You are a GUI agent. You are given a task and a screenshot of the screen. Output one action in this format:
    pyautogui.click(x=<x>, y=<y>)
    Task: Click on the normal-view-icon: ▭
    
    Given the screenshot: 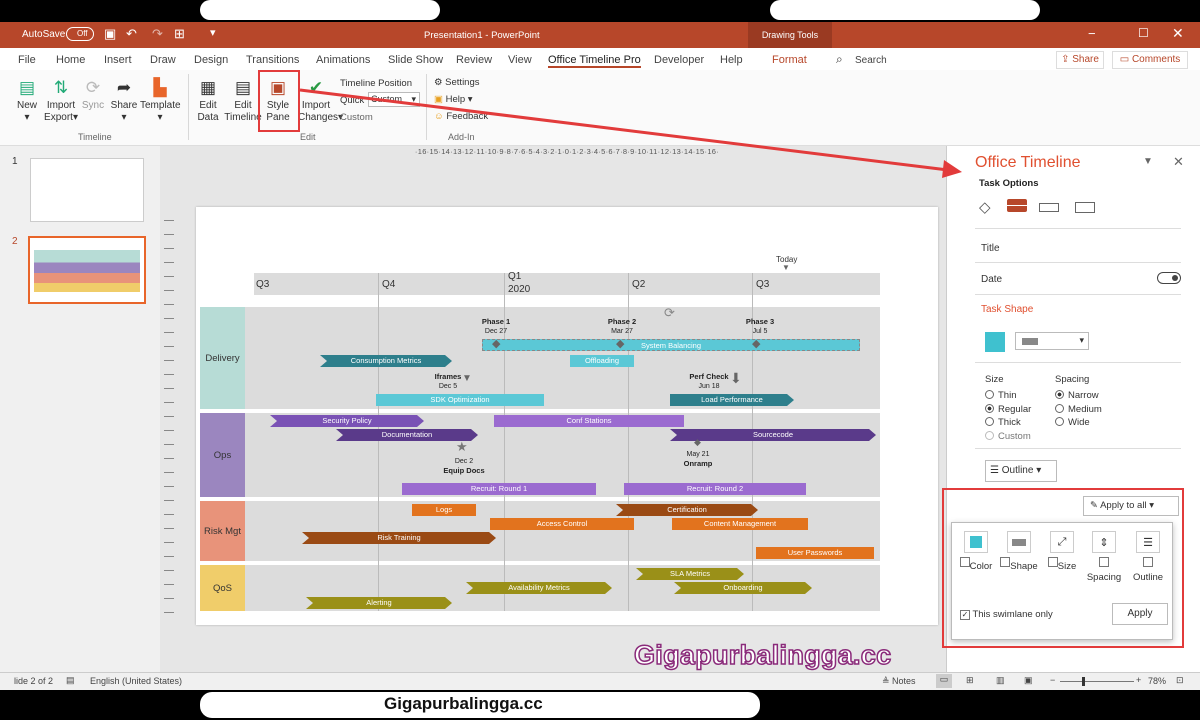 What is the action you would take?
    pyautogui.click(x=944, y=681)
    